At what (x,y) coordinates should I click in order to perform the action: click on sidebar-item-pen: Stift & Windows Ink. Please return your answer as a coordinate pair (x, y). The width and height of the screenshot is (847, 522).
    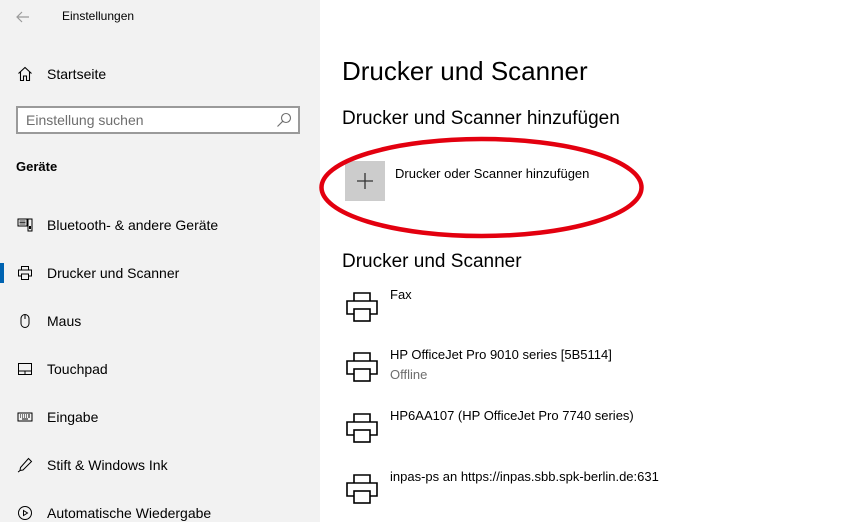
    Looking at the image, I should click on (160, 465).